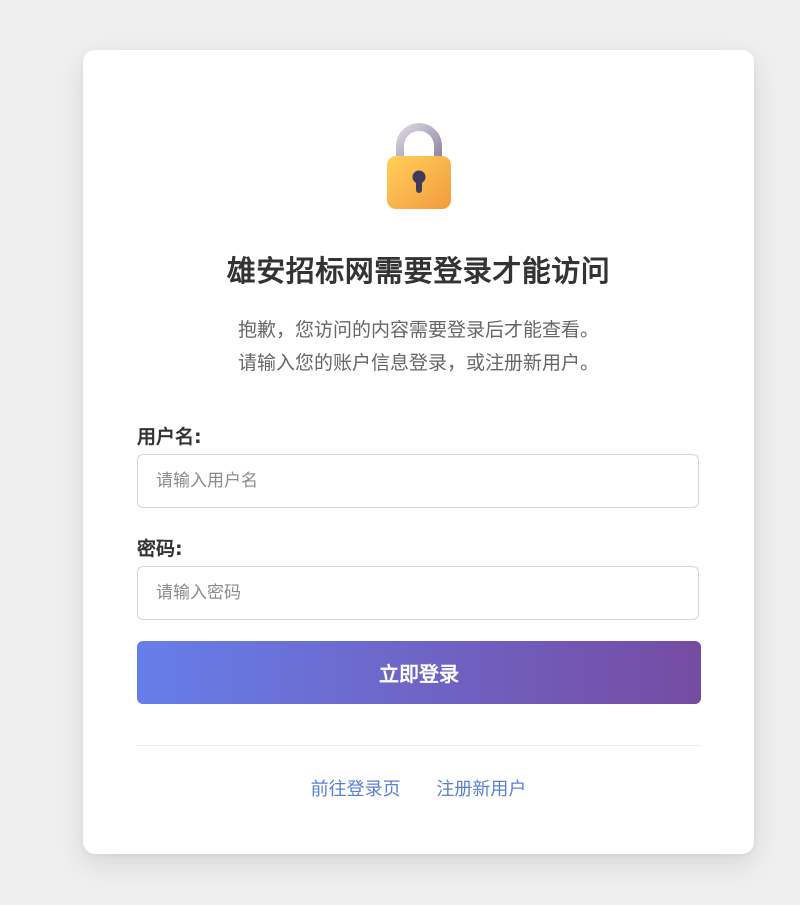  What do you see at coordinates (481, 789) in the screenshot?
I see `register-link: 注册新用户` at bounding box center [481, 789].